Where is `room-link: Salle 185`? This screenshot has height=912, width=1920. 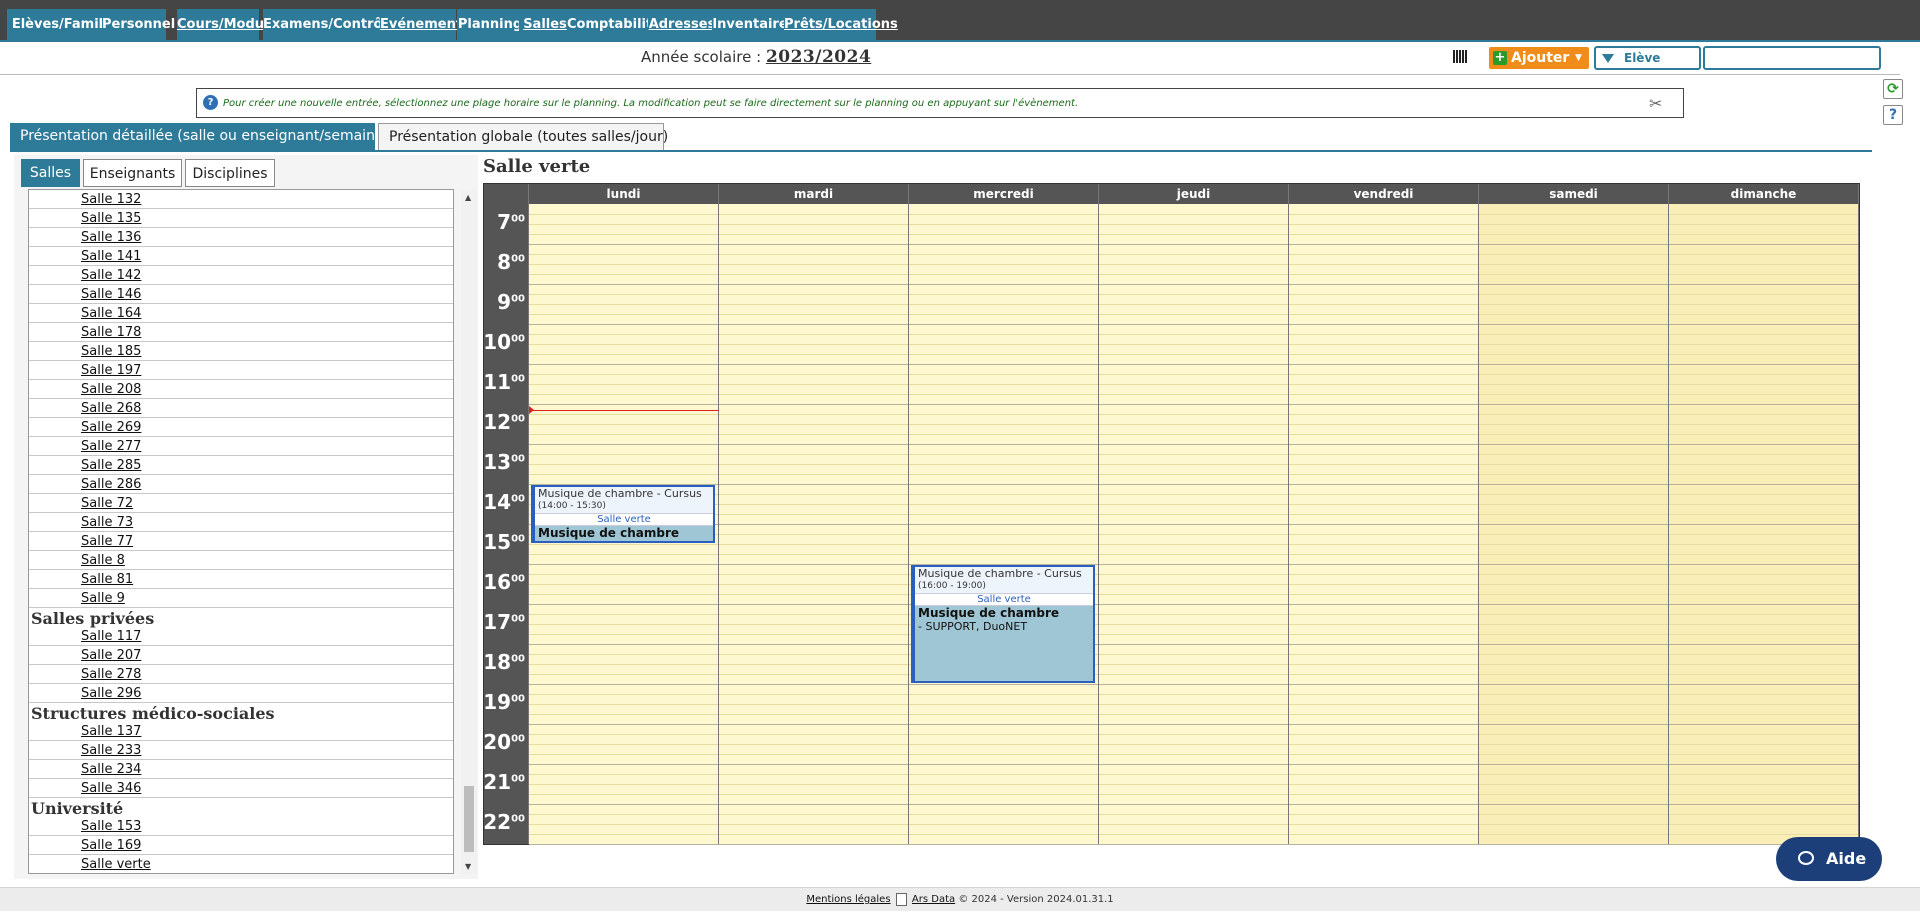 room-link: Salle 185 is located at coordinates (111, 351).